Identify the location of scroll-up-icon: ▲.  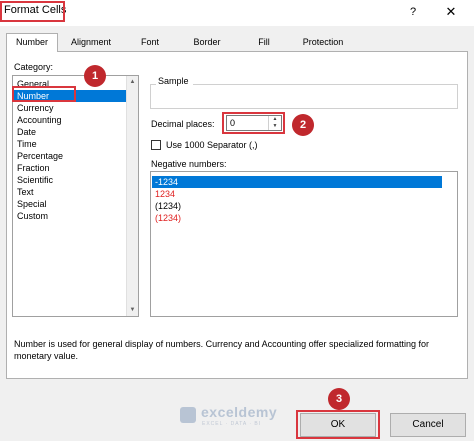
(132, 82).